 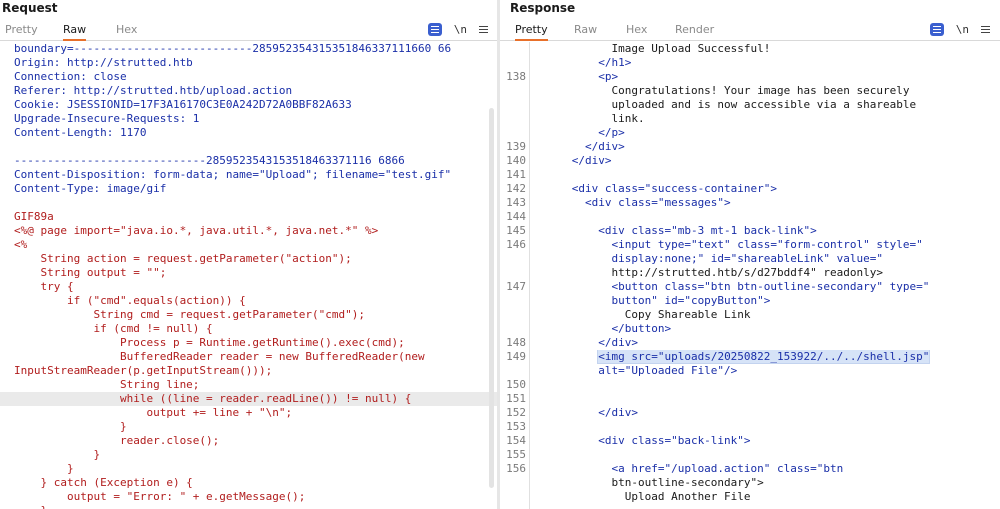 I want to click on request-tab-pretty: Pretty, so click(x=21, y=31).